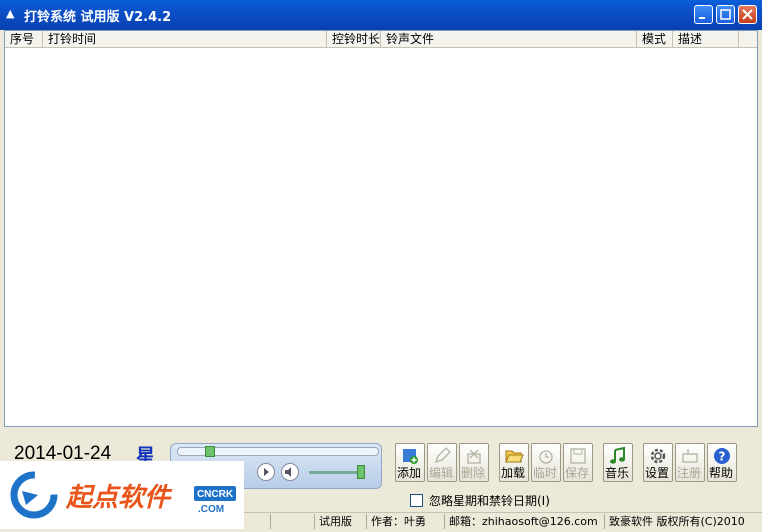 This screenshot has height=532, width=762. I want to click on close-icon, so click(747, 14).